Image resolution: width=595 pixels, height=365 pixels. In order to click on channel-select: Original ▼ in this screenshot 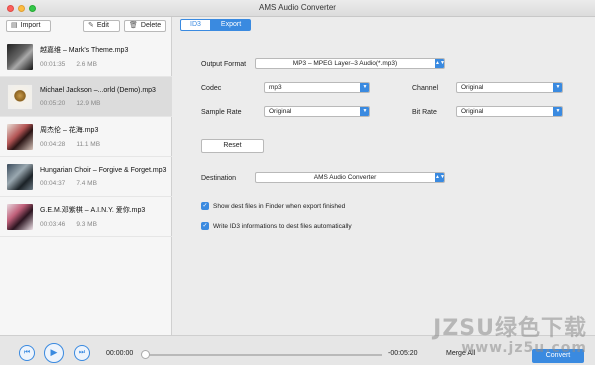, I will do `click(509, 87)`.